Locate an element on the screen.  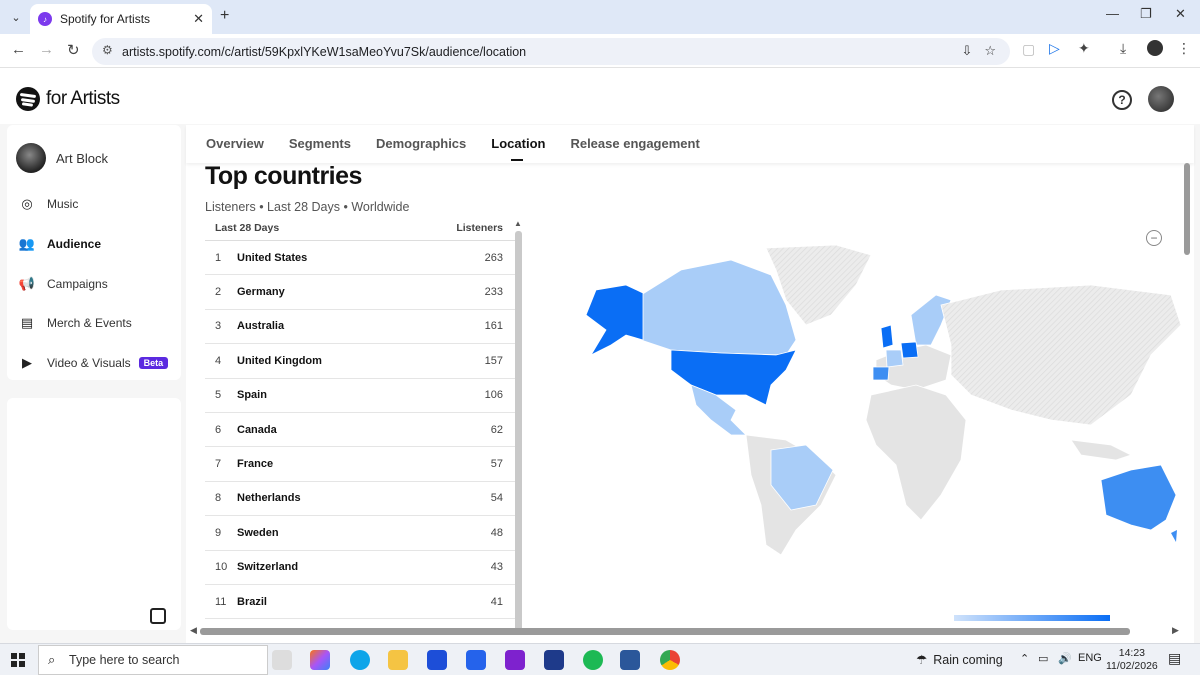
sidebar-item-video-visuals: ▶ Video & Visuals Beta is located at coordinates (93, 363).